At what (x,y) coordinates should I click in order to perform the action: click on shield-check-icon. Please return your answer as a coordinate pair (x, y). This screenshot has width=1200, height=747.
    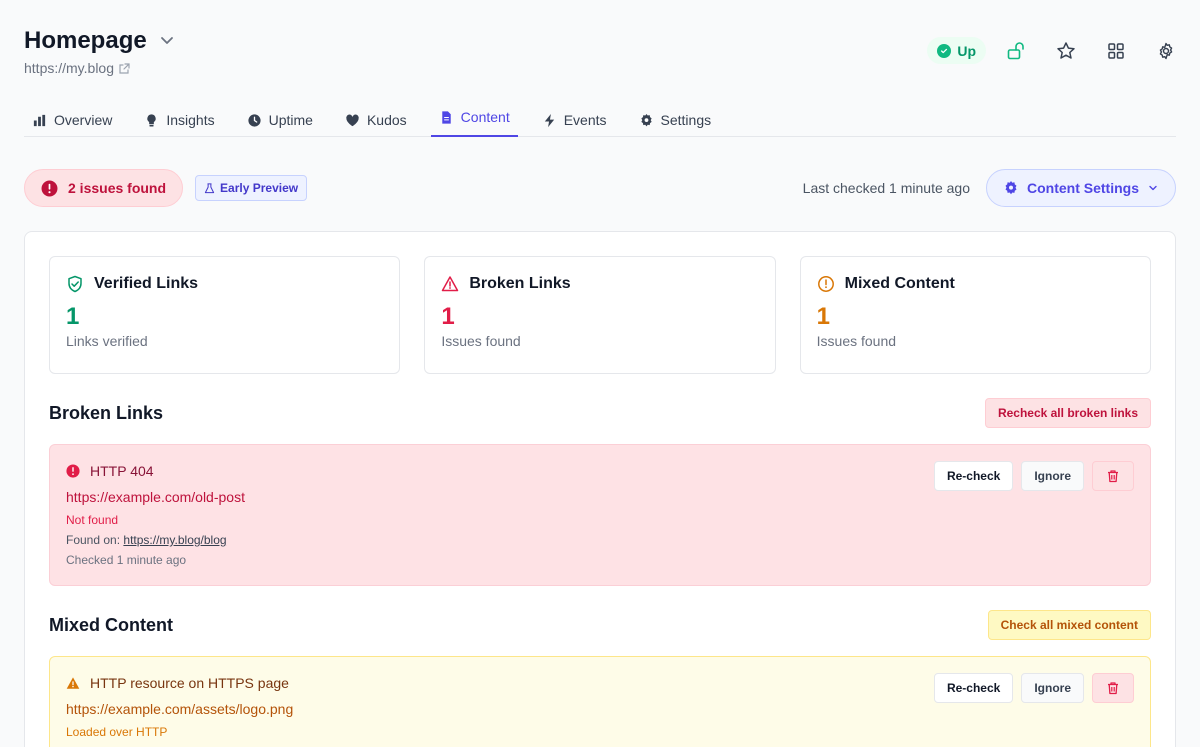
    Looking at the image, I should click on (75, 284).